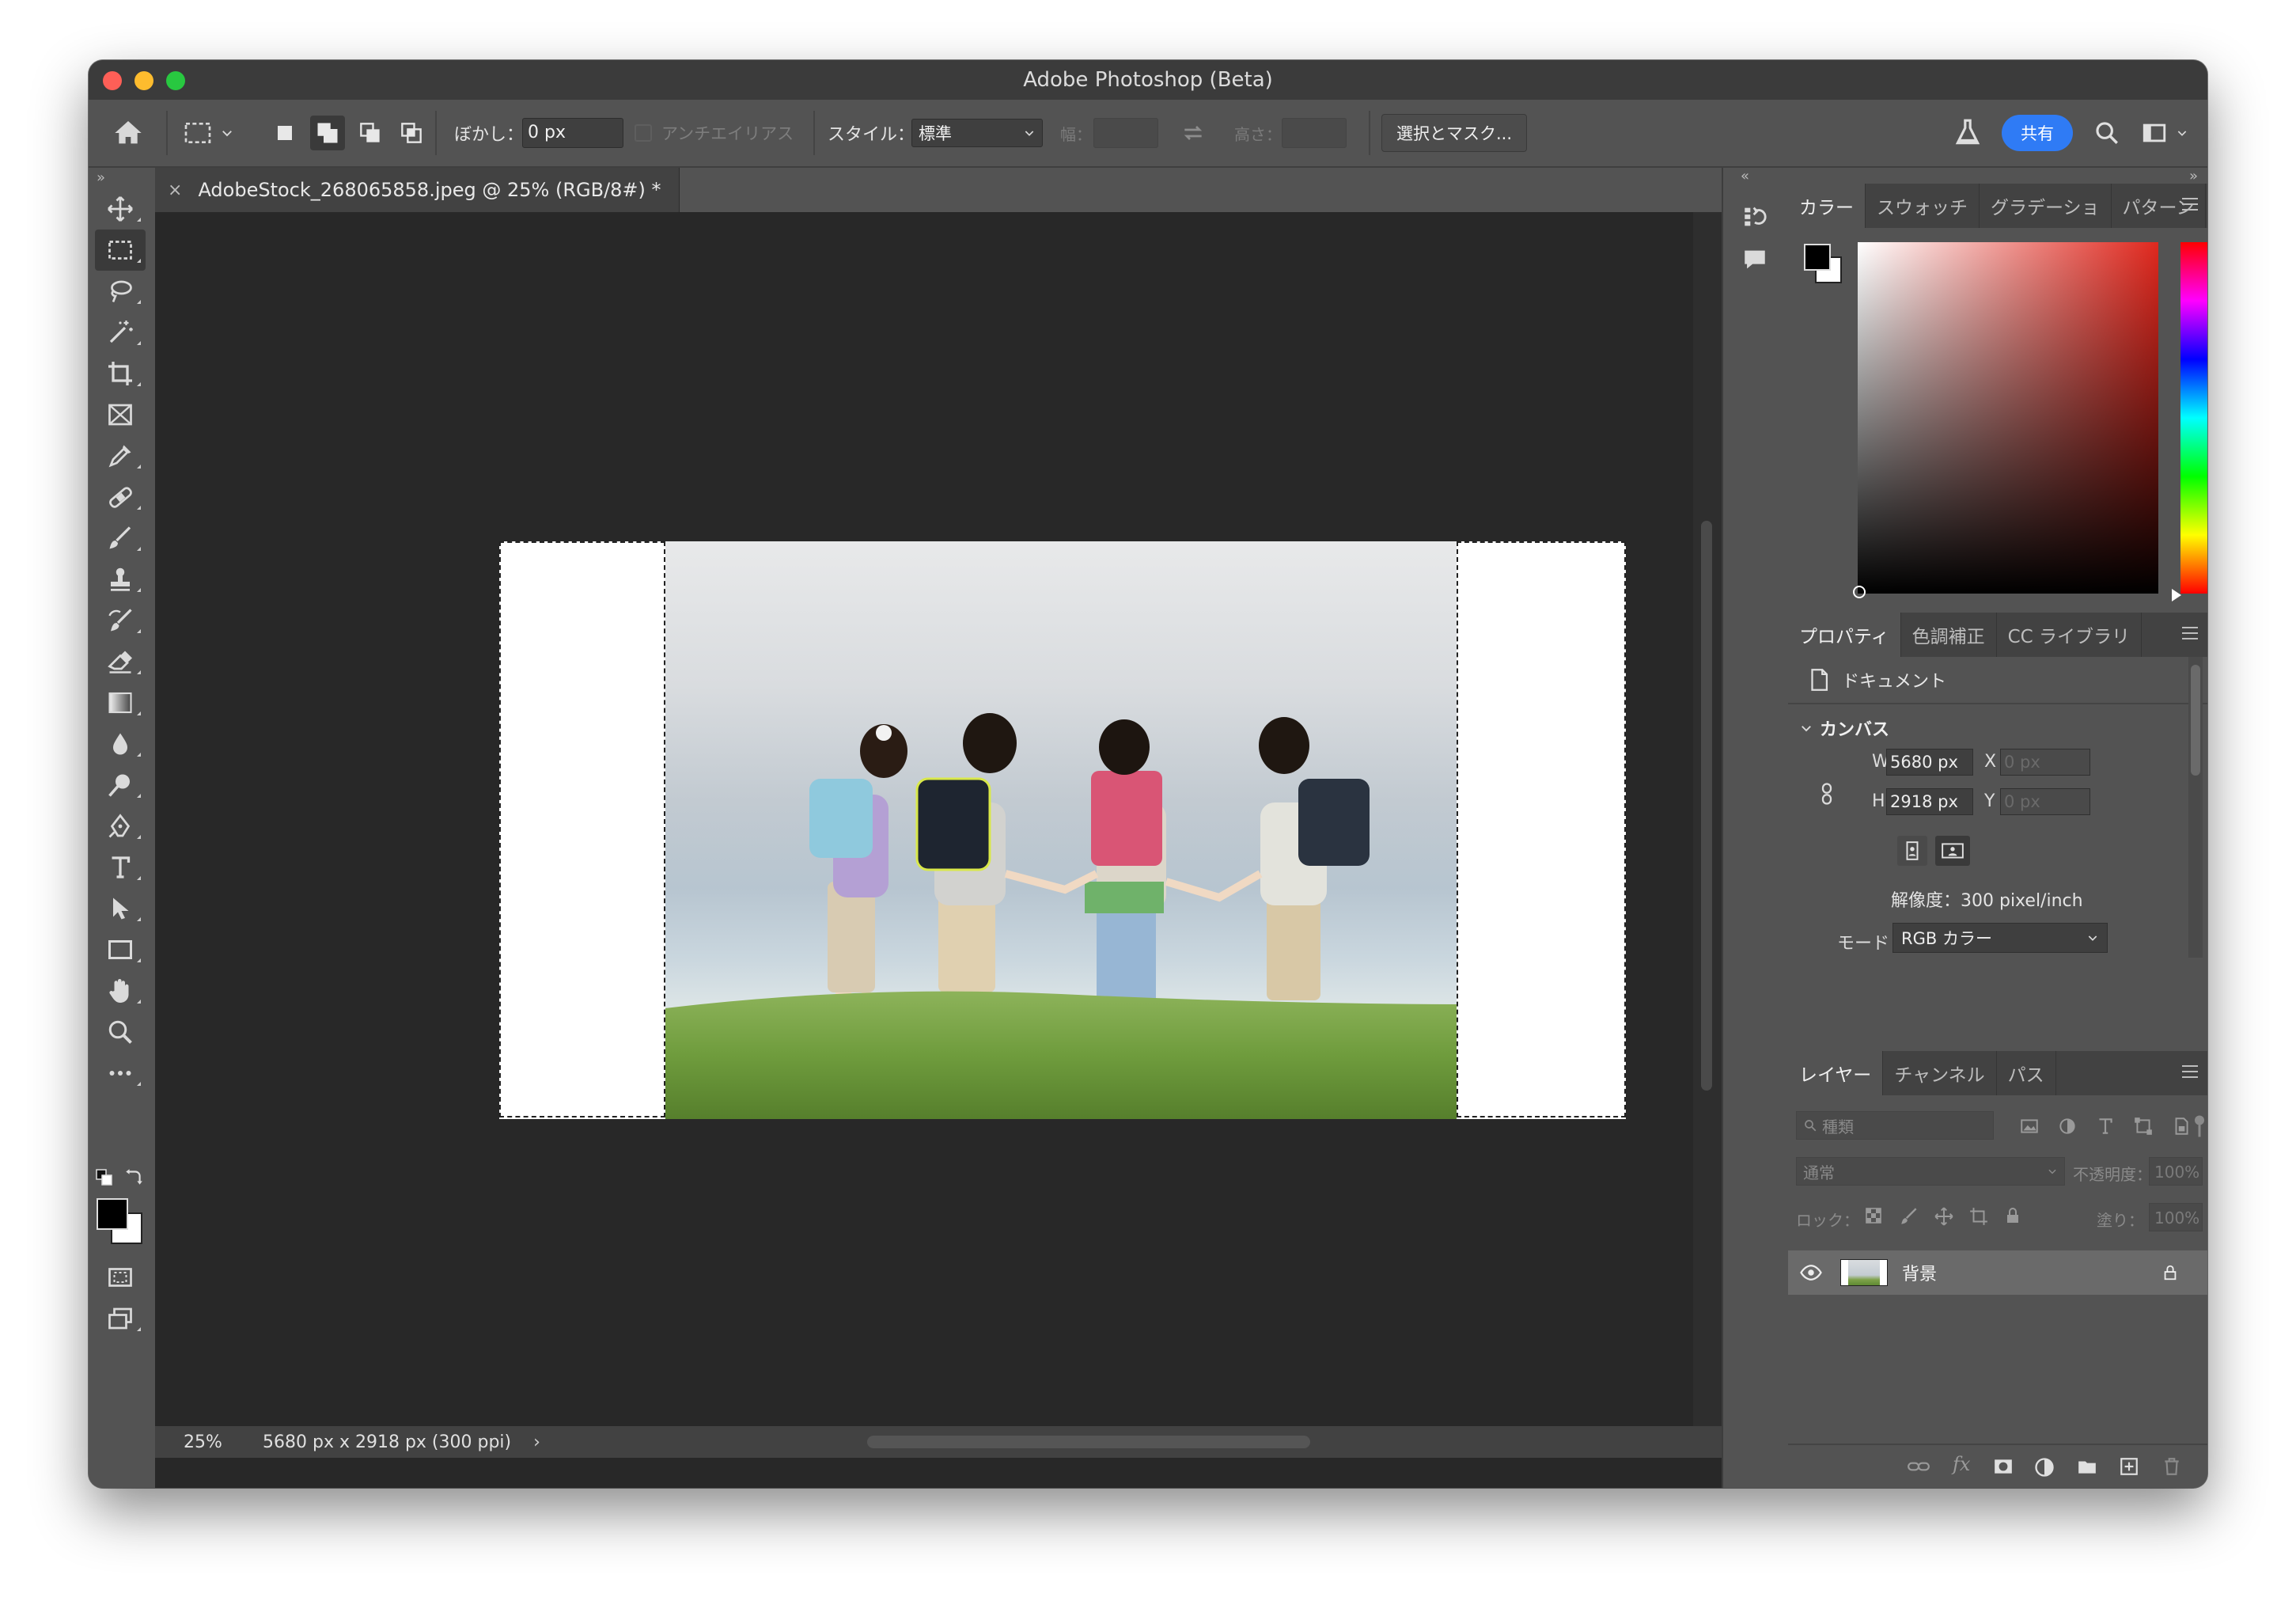 This screenshot has width=2296, height=1605. What do you see at coordinates (121, 620) in the screenshot?
I see `history-brush-tool` at bounding box center [121, 620].